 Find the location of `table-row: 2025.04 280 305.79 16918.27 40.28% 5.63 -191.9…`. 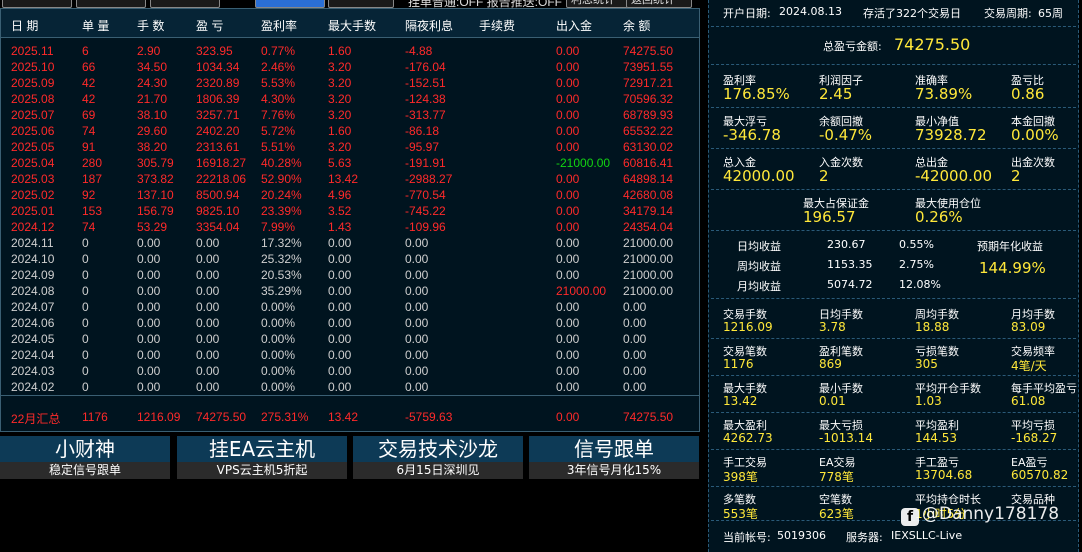

table-row: 2025.04 280 305.79 16918.27 40.28% 5.63 -191.9… is located at coordinates (350, 163).